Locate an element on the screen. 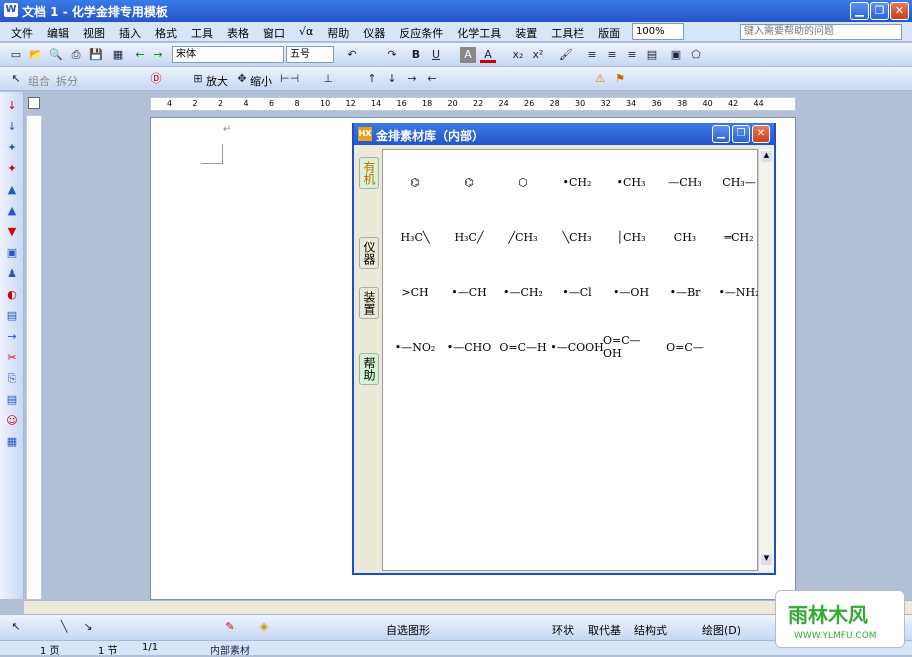 This screenshot has height=657, width=912. tool-icon: → is located at coordinates (12, 337).